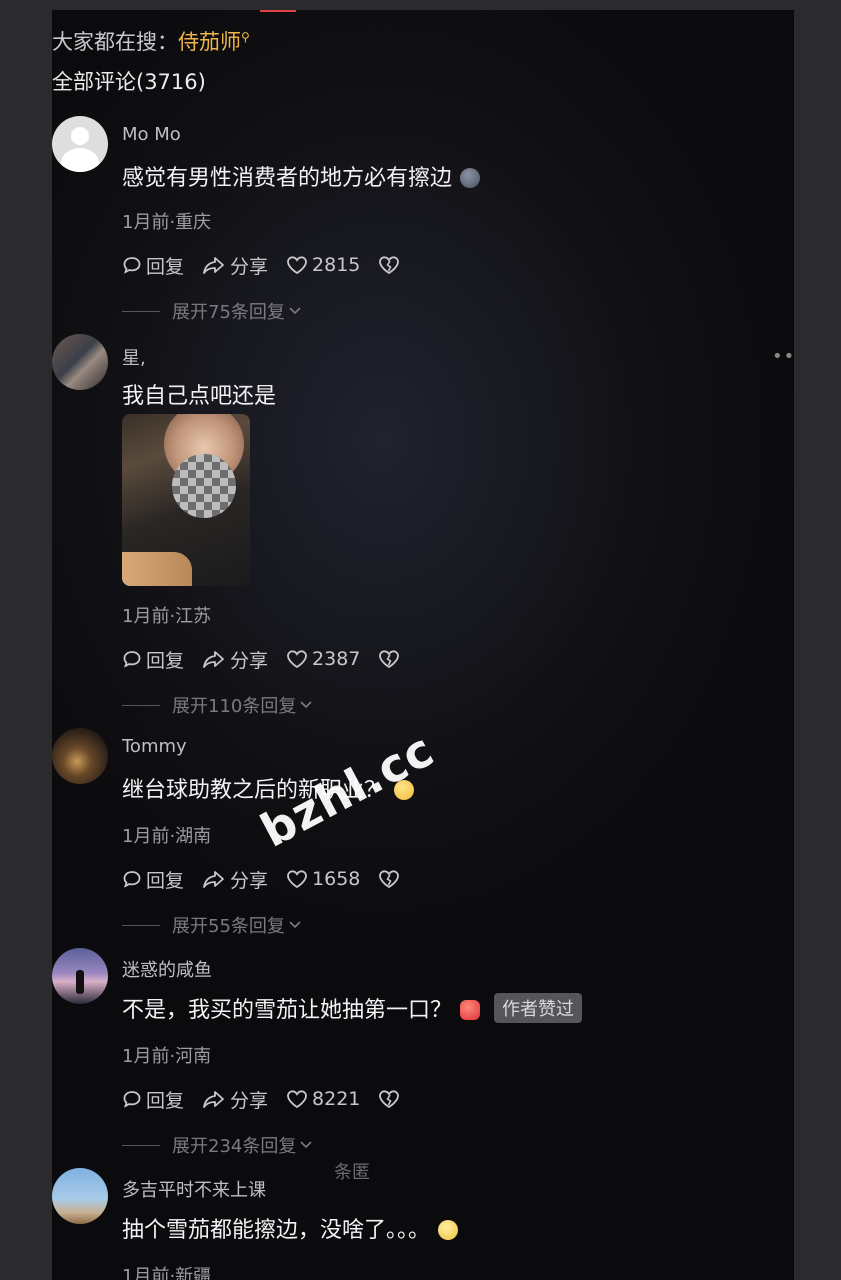  I want to click on sweat-emoji-icon, so click(448, 1230).